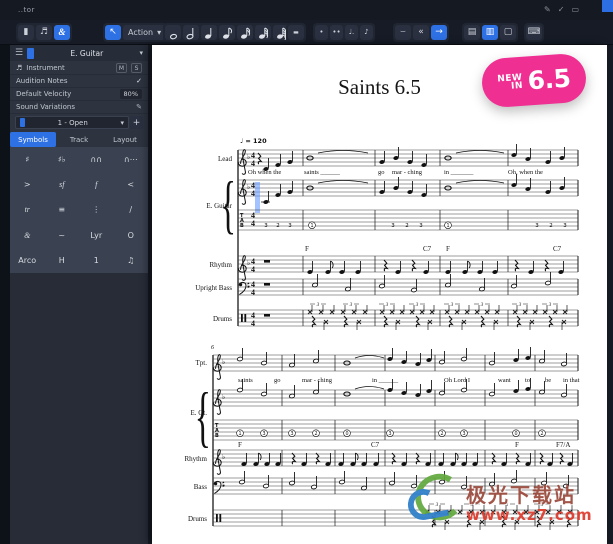  What do you see at coordinates (575, 9) in the screenshot?
I see `window-icon: ▭` at bounding box center [575, 9].